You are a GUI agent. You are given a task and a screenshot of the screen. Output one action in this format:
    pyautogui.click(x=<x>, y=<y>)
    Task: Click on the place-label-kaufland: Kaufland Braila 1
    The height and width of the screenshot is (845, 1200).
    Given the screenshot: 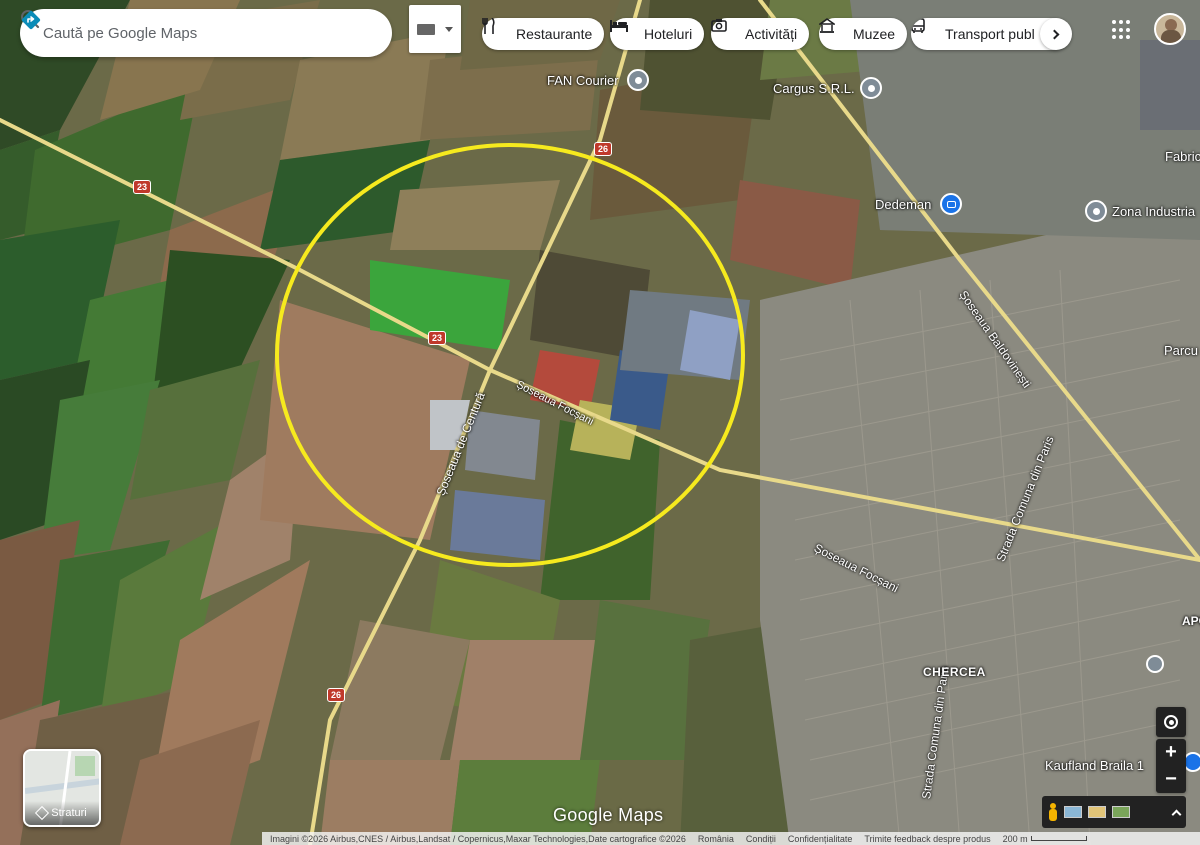 What is the action you would take?
    pyautogui.click(x=1094, y=765)
    